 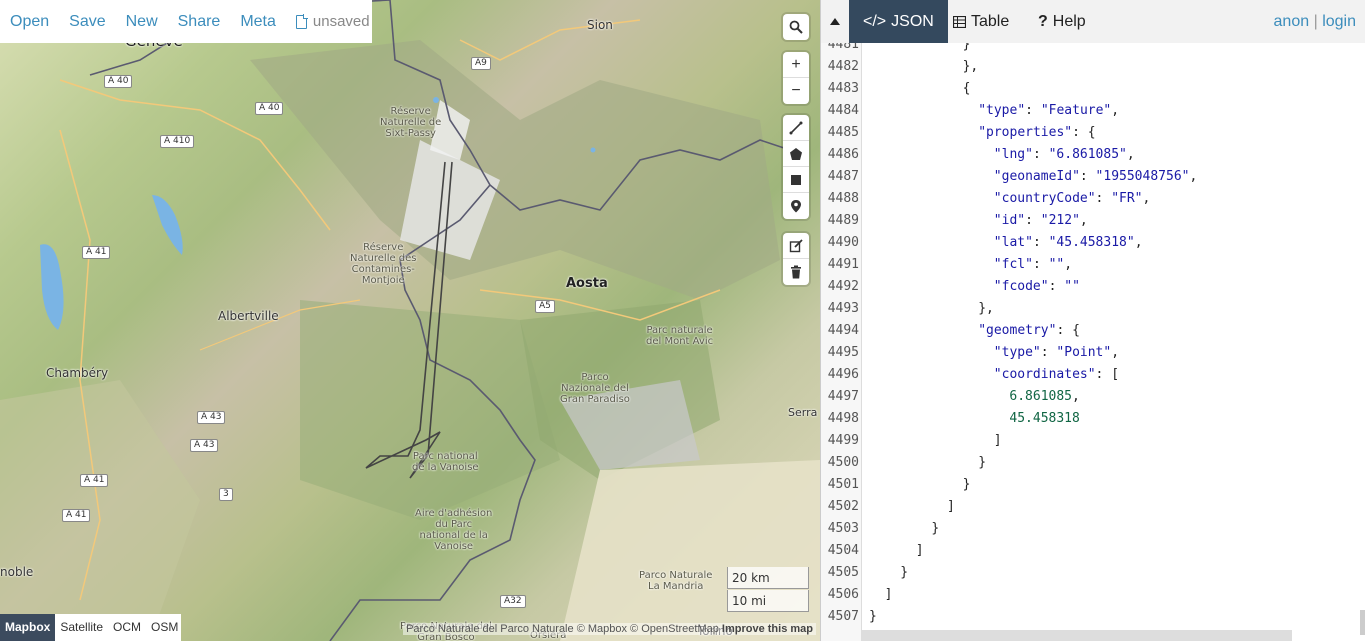 What do you see at coordinates (804, 412) in the screenshot?
I see `map-label-serra: Serra c` at bounding box center [804, 412].